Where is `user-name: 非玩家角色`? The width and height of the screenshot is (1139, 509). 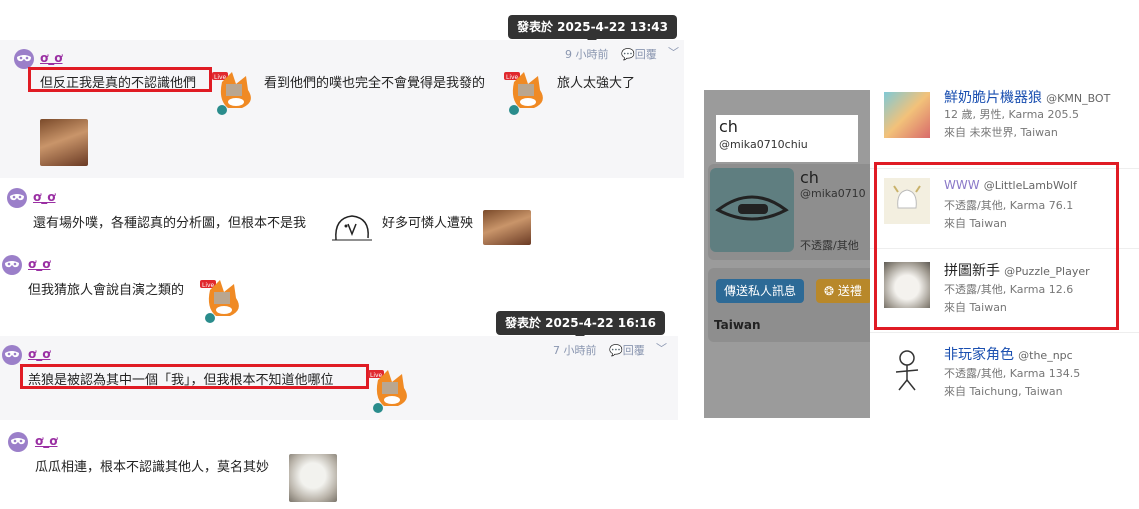
user-name: 非玩家角色 is located at coordinates (979, 355).